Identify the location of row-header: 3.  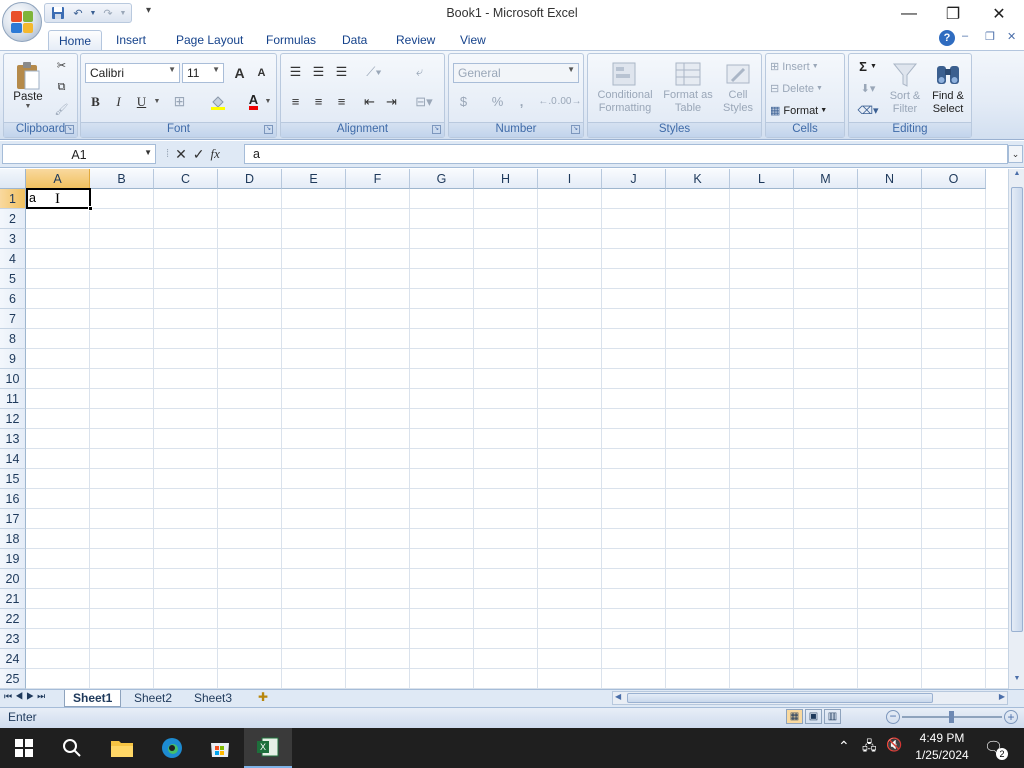
(13, 239).